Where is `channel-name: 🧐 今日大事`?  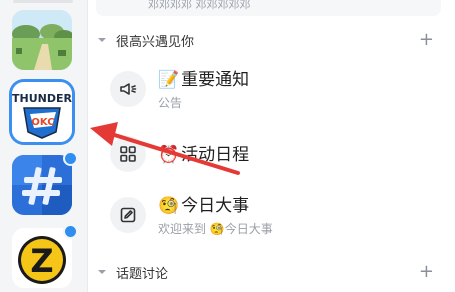
channel-name: 🧐 今日大事 is located at coordinates (203, 203).